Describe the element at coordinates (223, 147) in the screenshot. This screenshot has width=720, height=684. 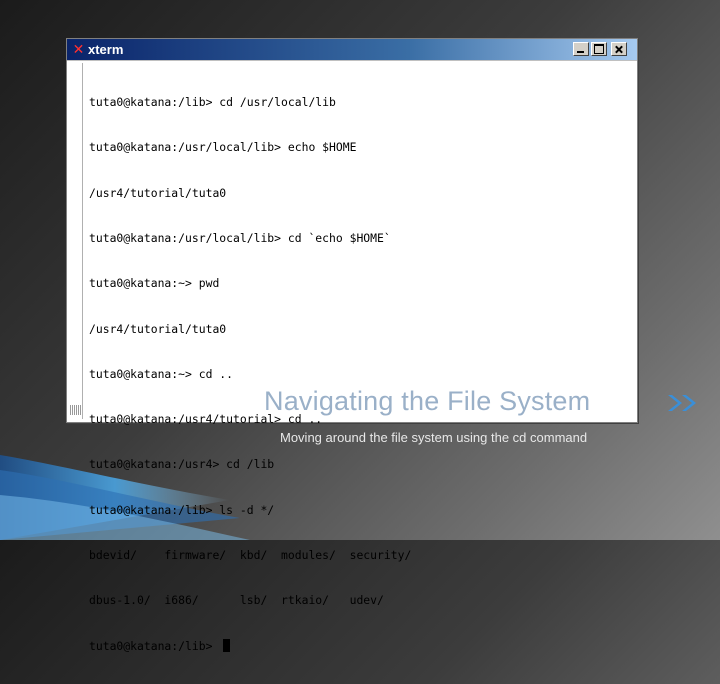
I see `terminal-line: tuta0@katana:/usr/local/lib> echo $HOME` at that location.